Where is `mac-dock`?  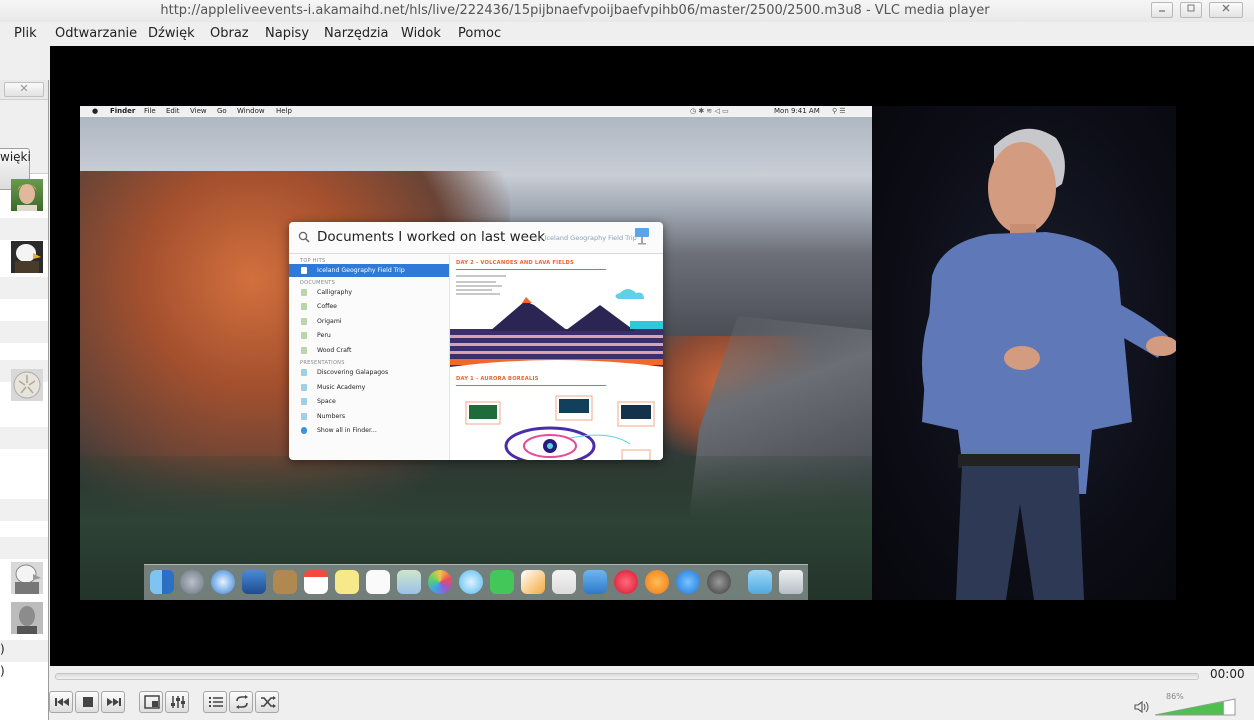
mac-dock is located at coordinates (476, 582).